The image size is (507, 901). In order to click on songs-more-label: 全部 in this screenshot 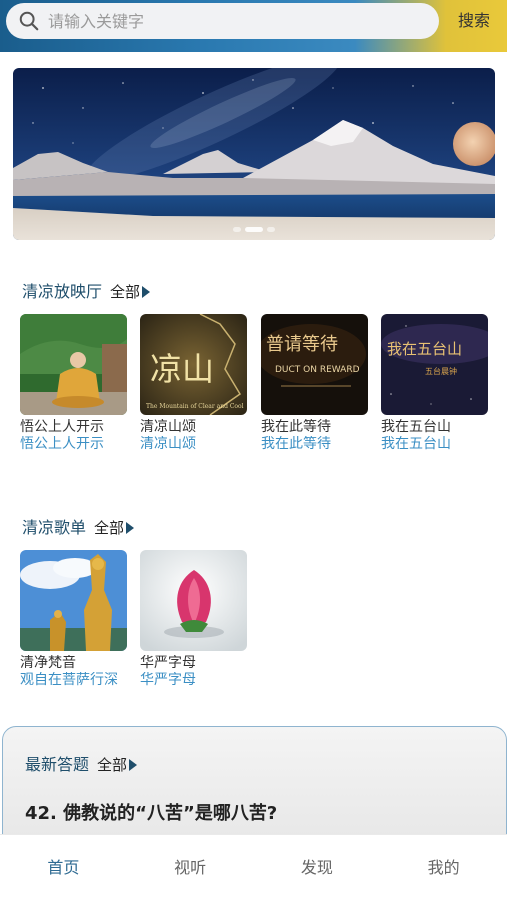, I will do `click(109, 528)`.